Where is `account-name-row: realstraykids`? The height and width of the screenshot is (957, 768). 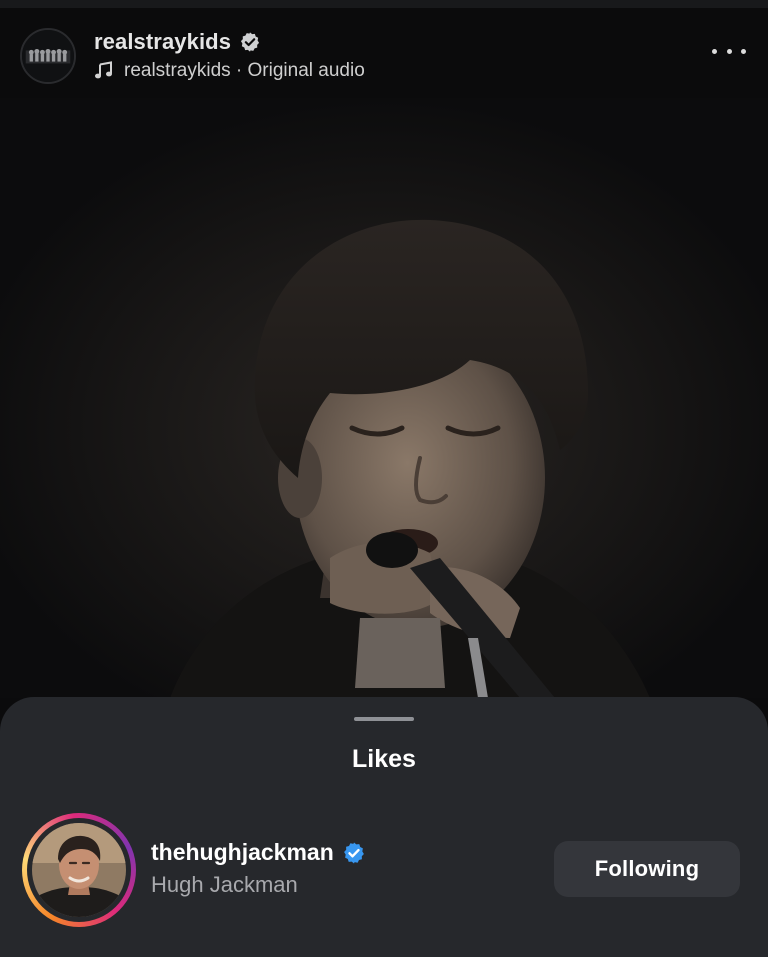 account-name-row: realstraykids is located at coordinates (177, 42).